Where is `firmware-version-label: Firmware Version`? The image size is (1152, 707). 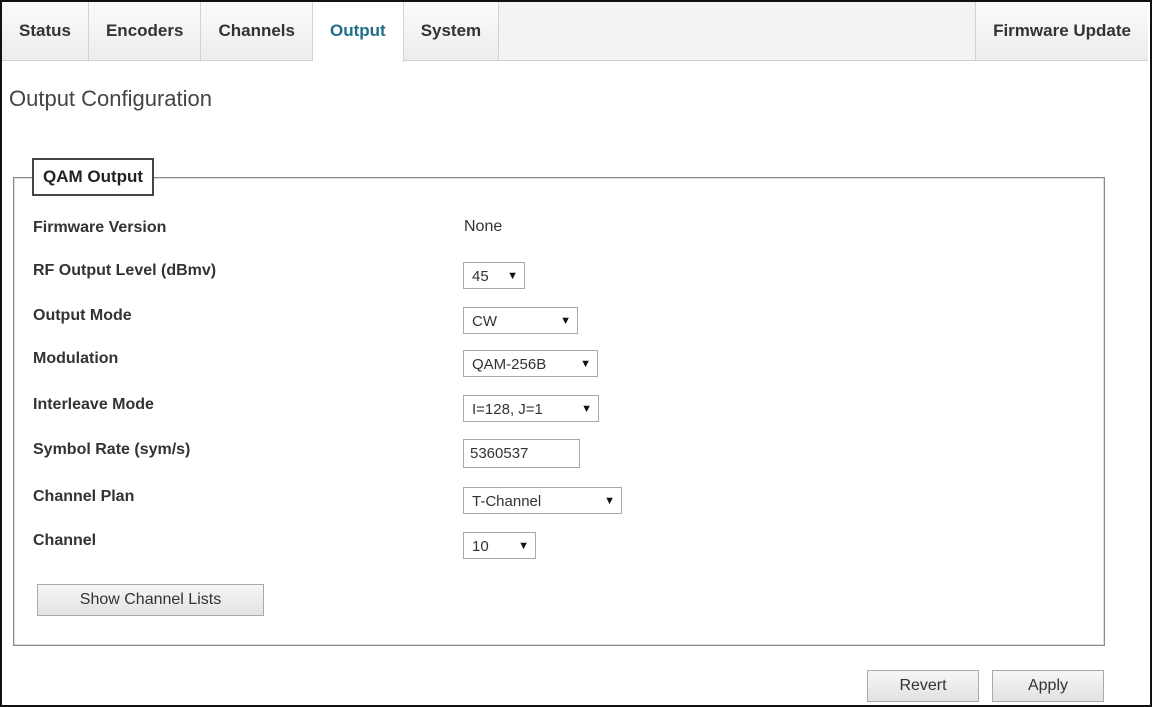
firmware-version-label: Firmware Version is located at coordinates (100, 227).